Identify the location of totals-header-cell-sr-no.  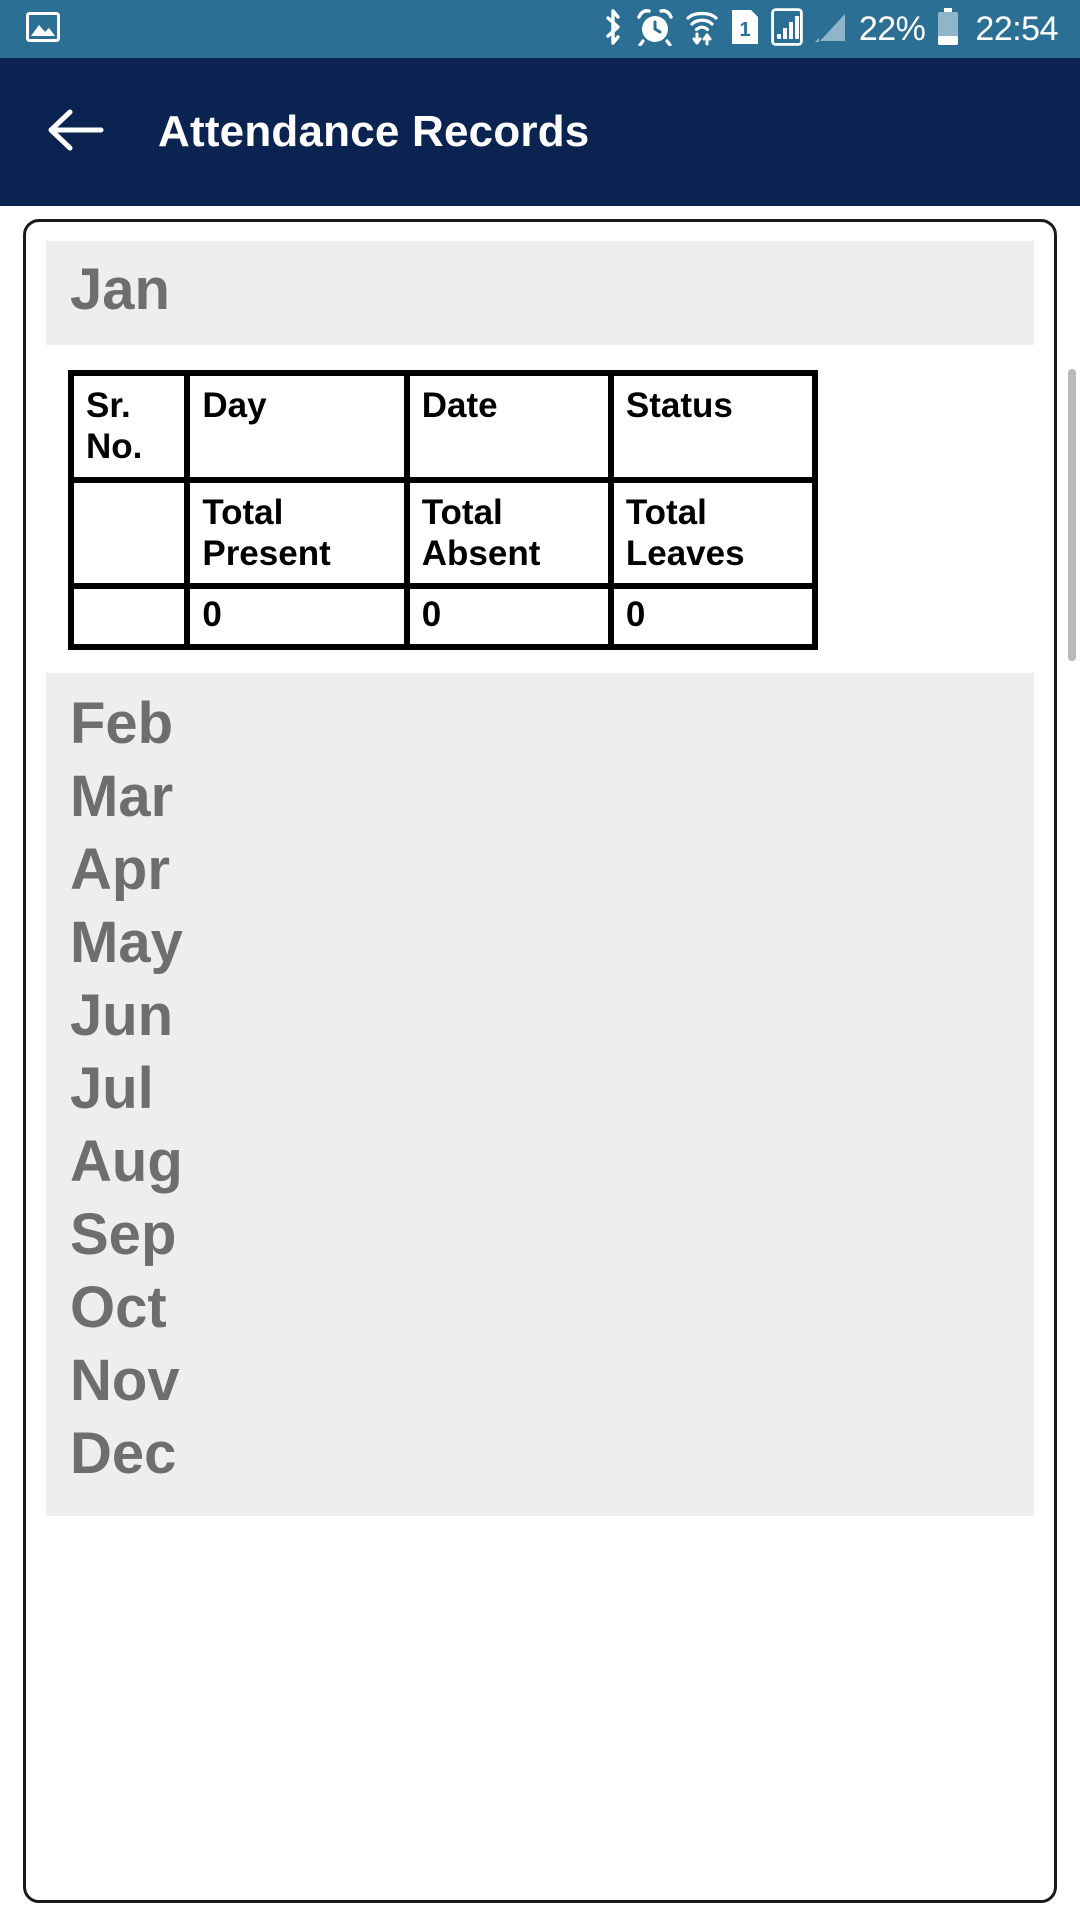
(129, 533).